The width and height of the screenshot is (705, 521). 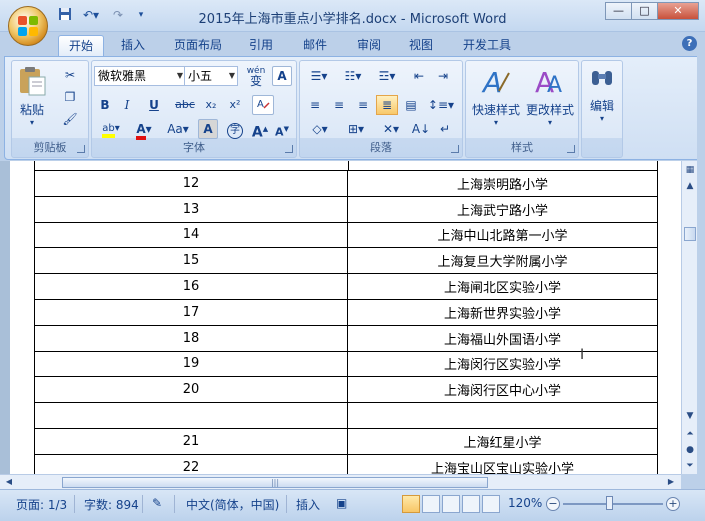 What do you see at coordinates (127, 105) in the screenshot?
I see `italic-button: I` at bounding box center [127, 105].